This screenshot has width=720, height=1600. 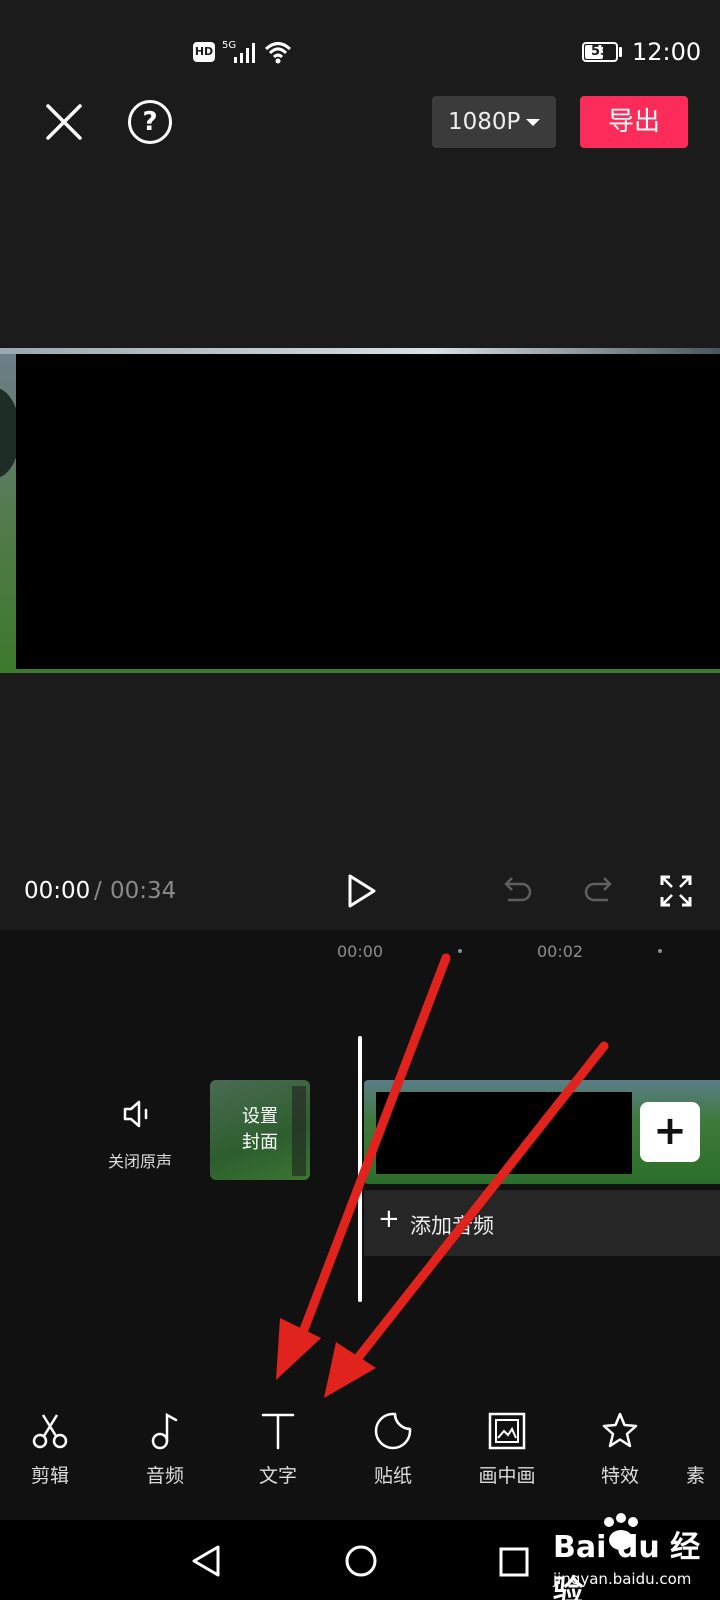 I want to click on set-cover-button: 设置 封面, so click(x=260, y=1130).